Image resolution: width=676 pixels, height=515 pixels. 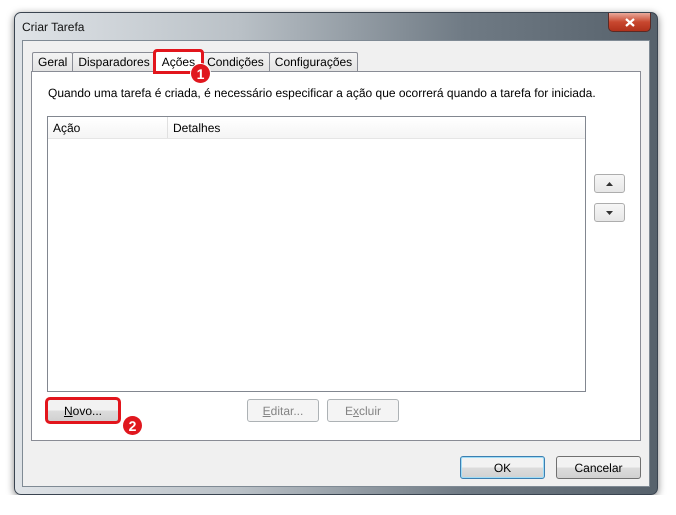 I want to click on move-up-button, so click(x=609, y=183).